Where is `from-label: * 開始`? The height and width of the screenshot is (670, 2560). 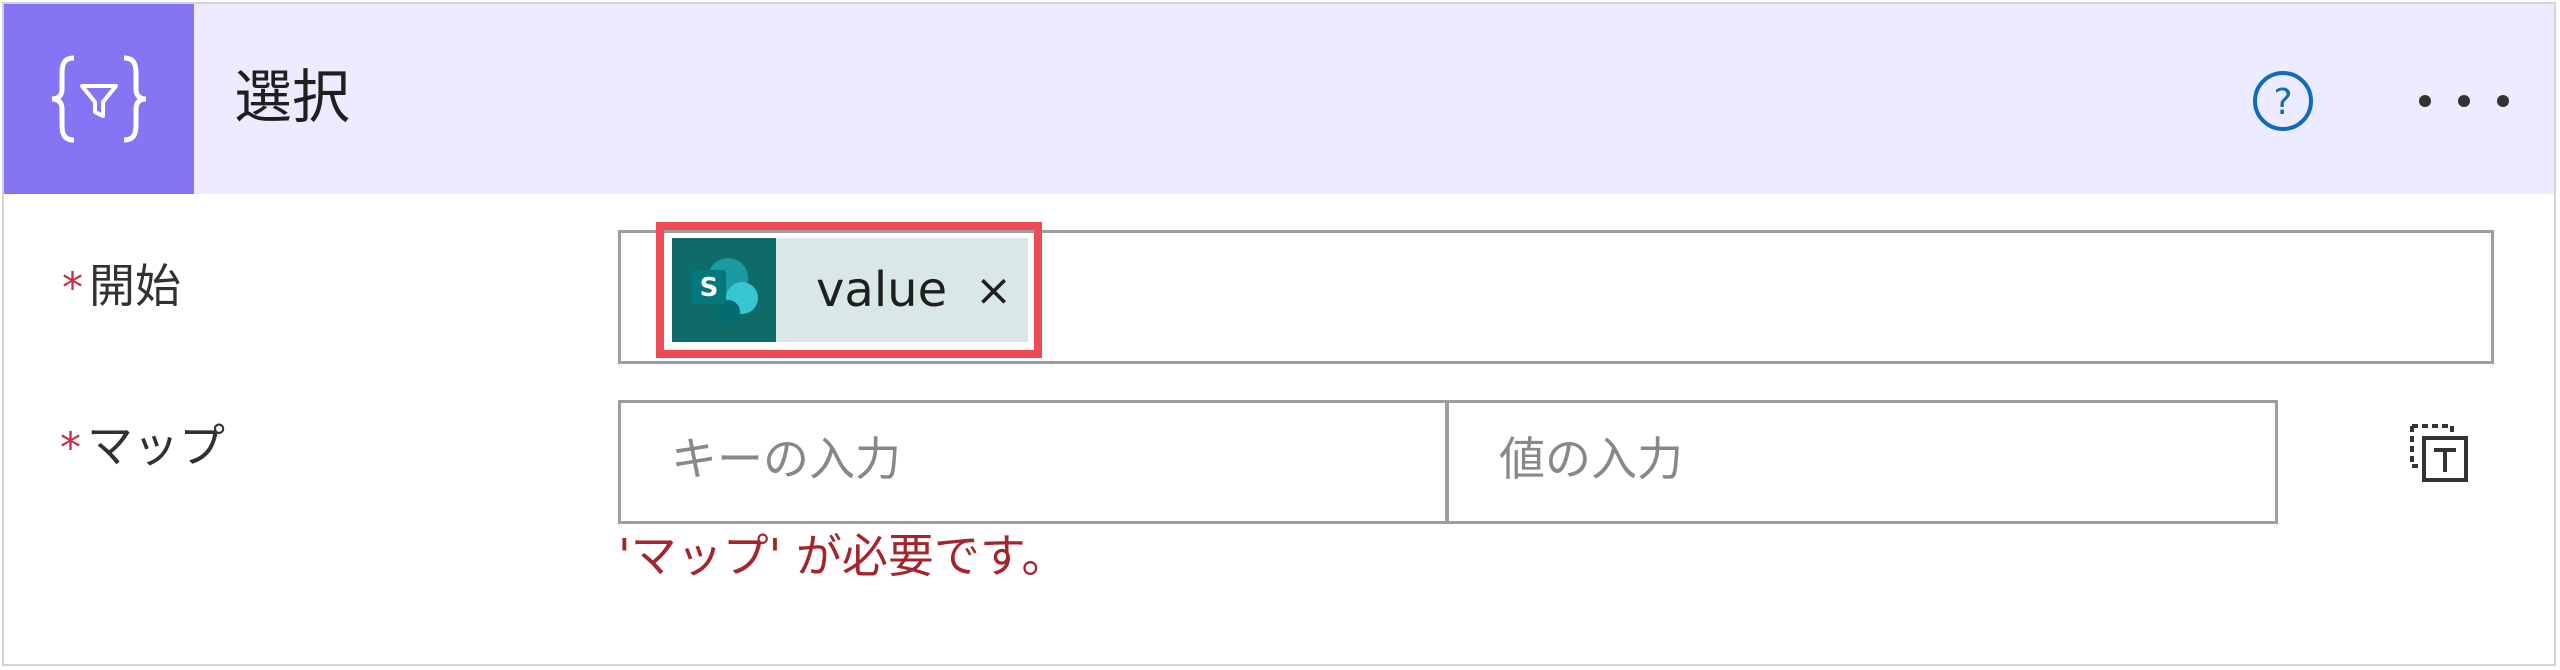 from-label: * 開始 is located at coordinates (121, 287).